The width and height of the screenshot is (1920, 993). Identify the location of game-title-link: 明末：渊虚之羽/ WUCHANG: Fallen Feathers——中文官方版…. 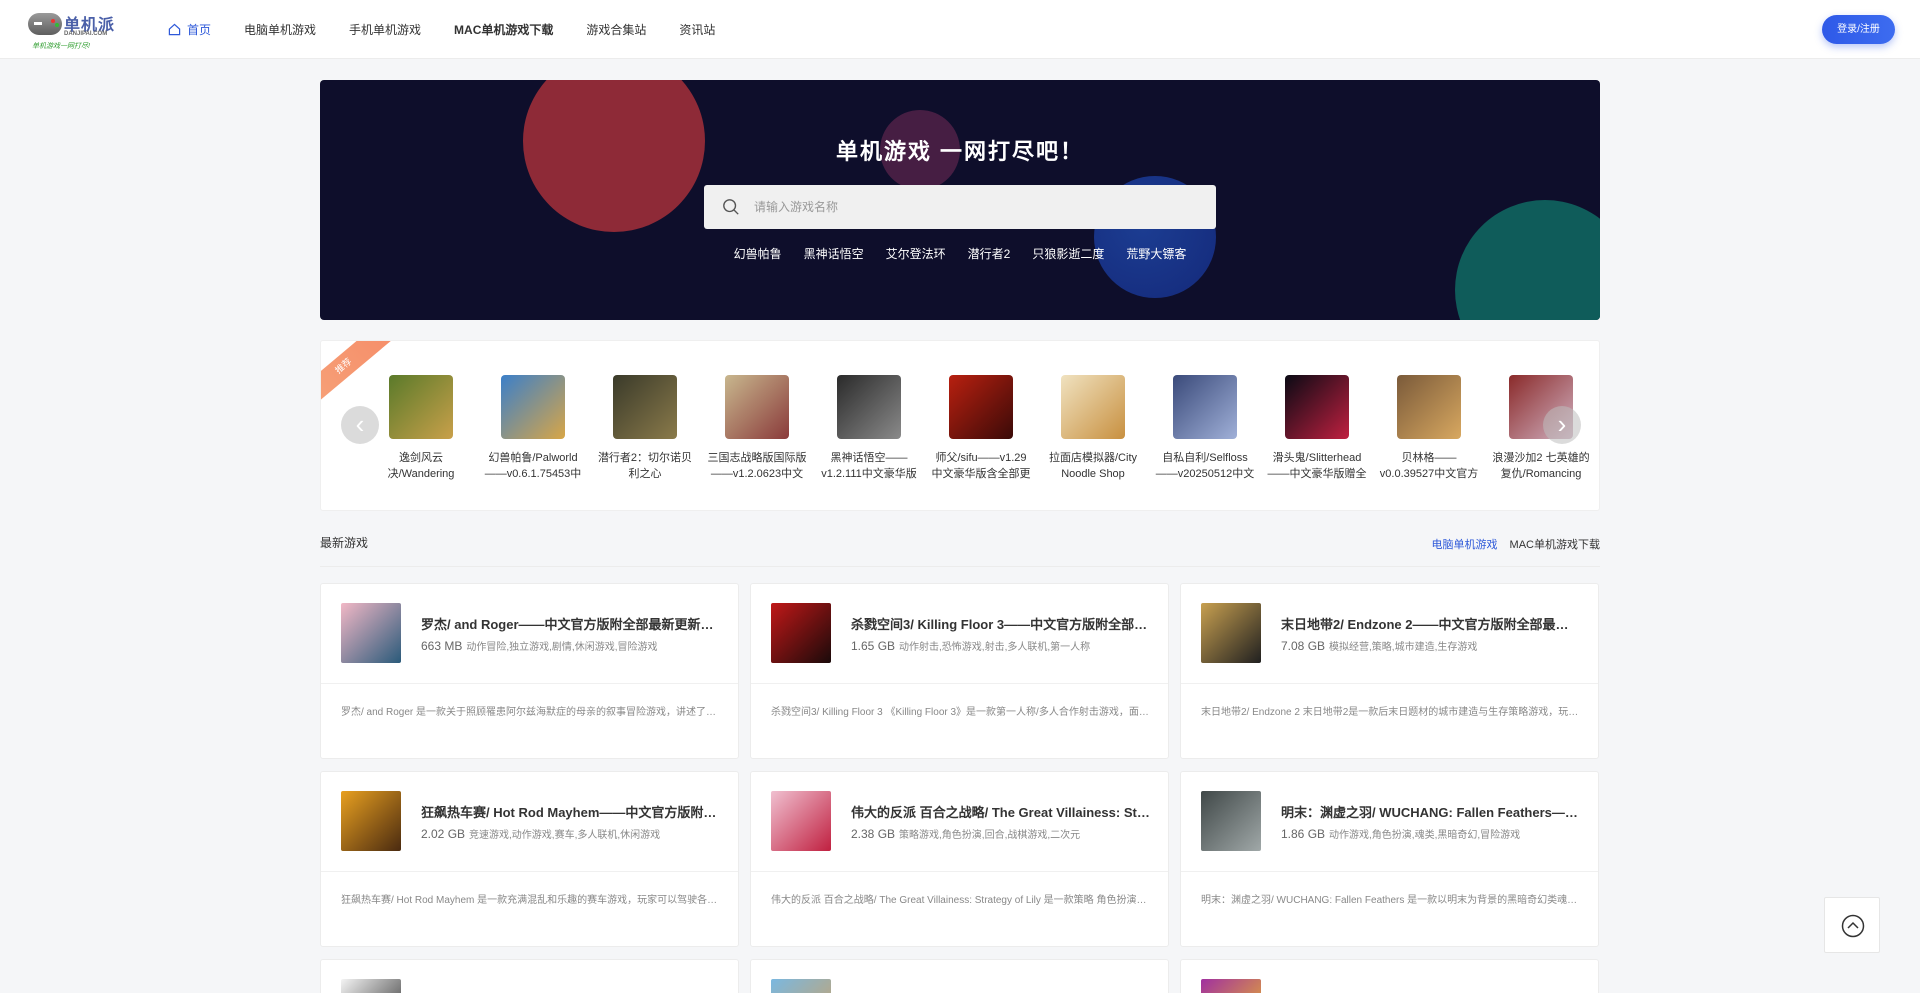
(1431, 811).